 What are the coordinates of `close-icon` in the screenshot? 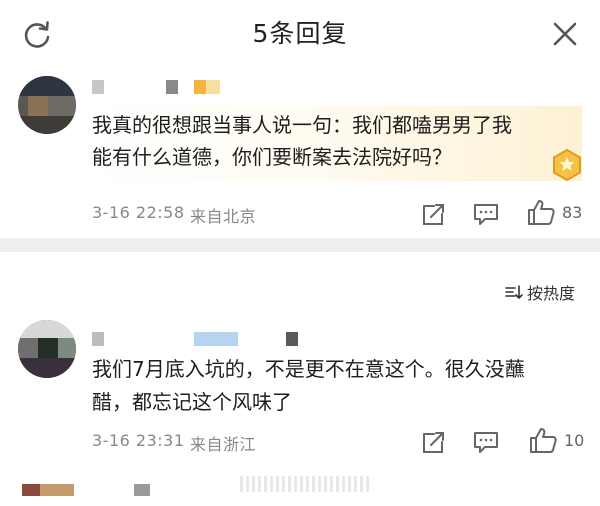 It's located at (565, 34).